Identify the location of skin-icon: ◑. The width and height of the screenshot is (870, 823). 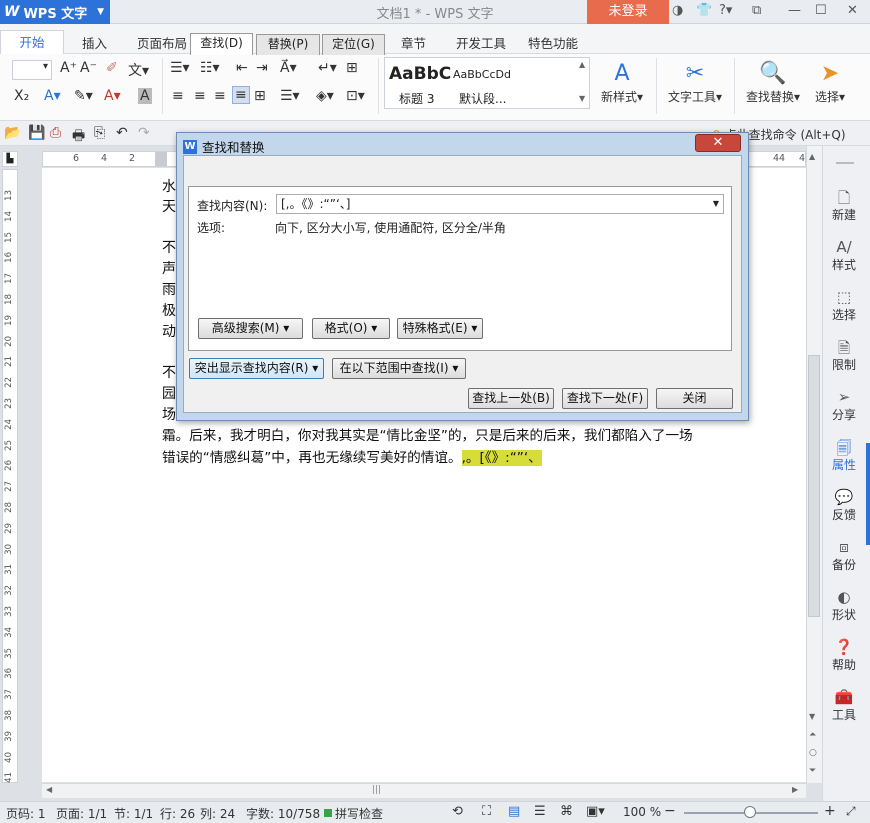
(677, 10).